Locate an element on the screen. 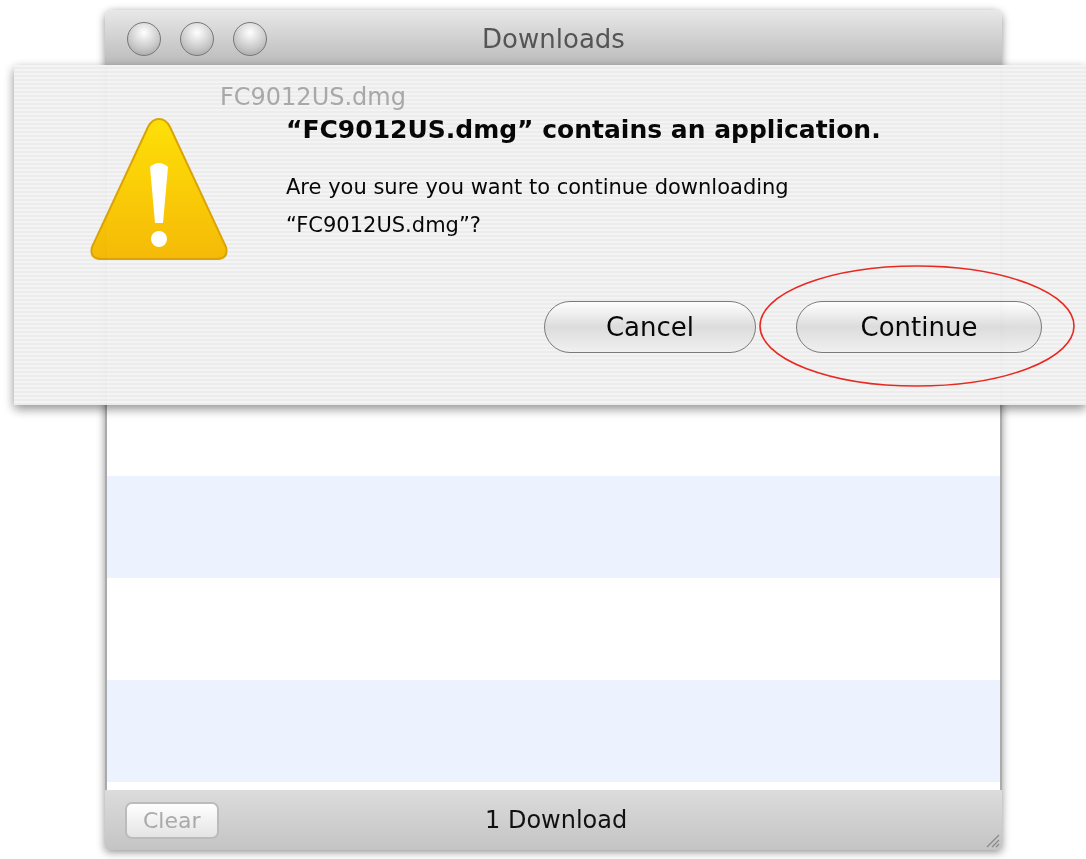 The image size is (1086, 859). download-count: 1 Download is located at coordinates (556, 820).